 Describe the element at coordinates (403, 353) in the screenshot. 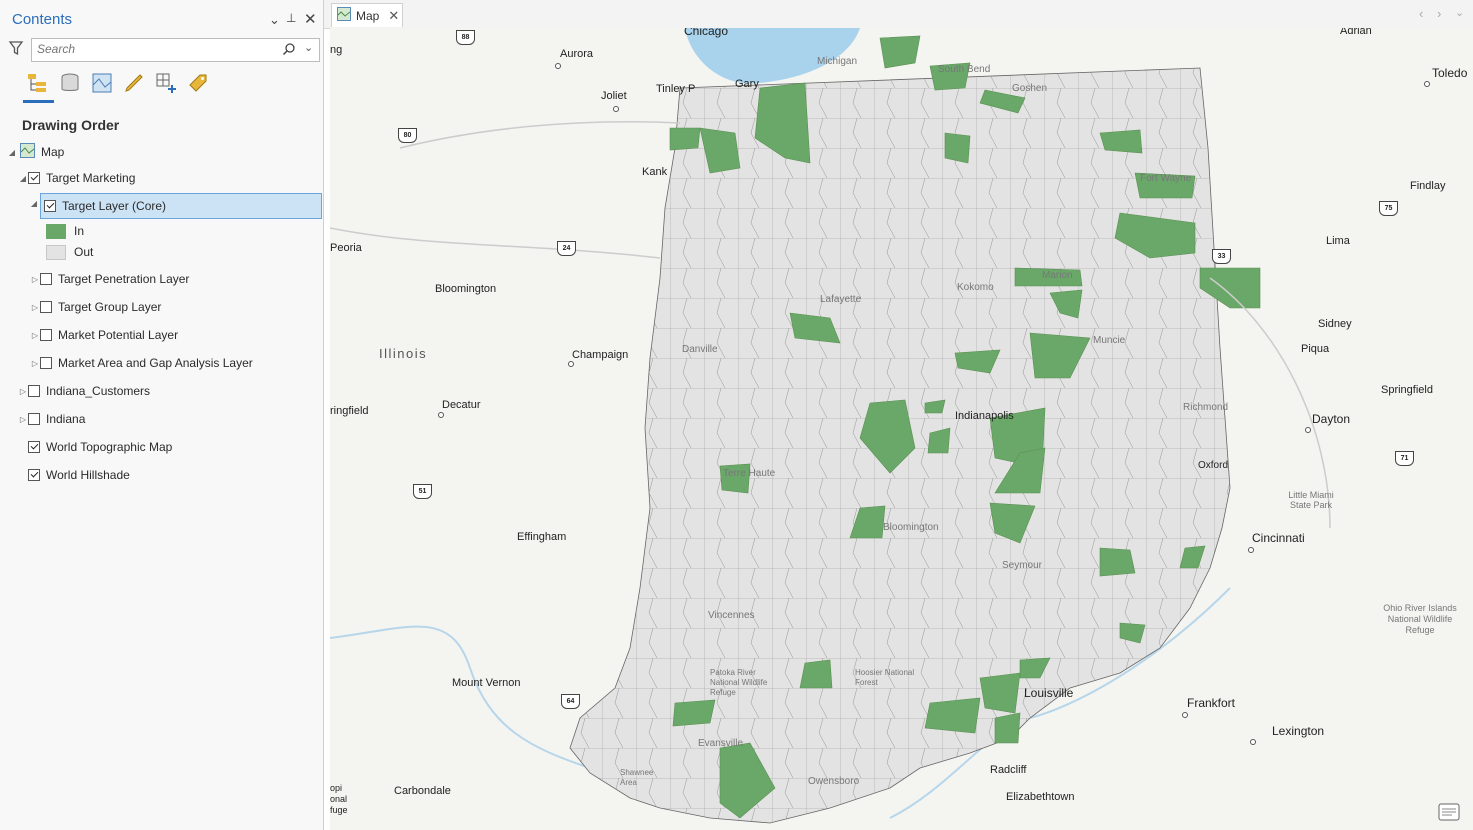

I see `label-illinois: Illinois` at that location.